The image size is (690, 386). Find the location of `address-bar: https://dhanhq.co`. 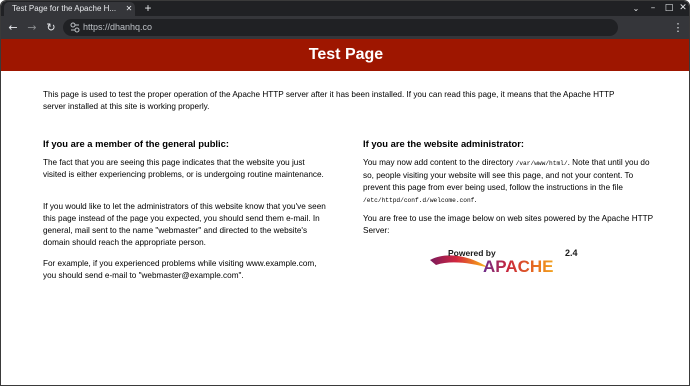

address-bar: https://dhanhq.co is located at coordinates (340, 27).